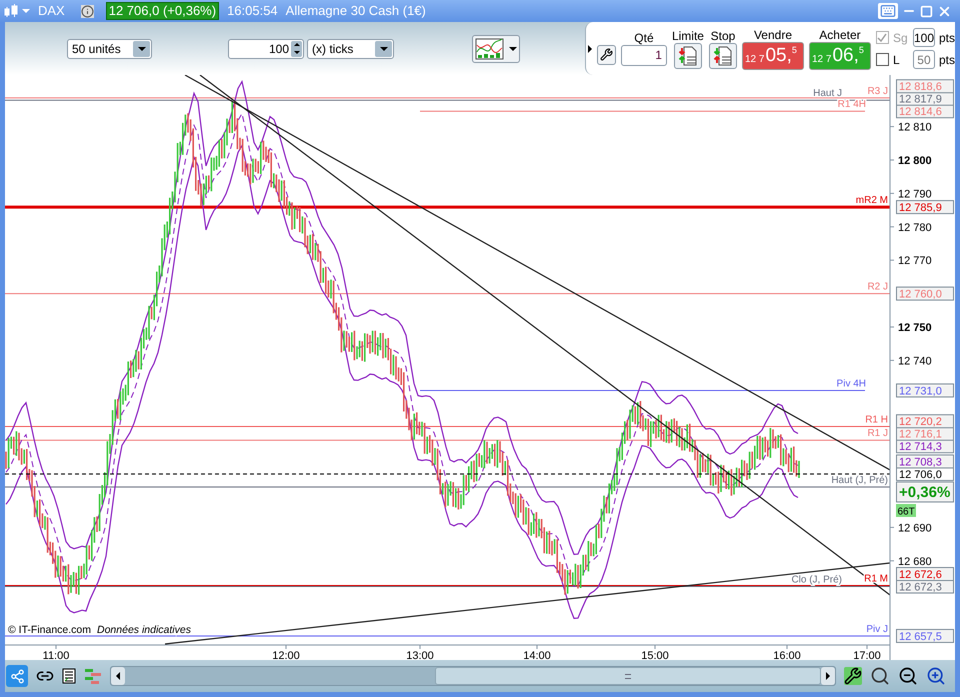  I want to click on quote-badge: 12 706,0 (+0,36%), so click(163, 11).